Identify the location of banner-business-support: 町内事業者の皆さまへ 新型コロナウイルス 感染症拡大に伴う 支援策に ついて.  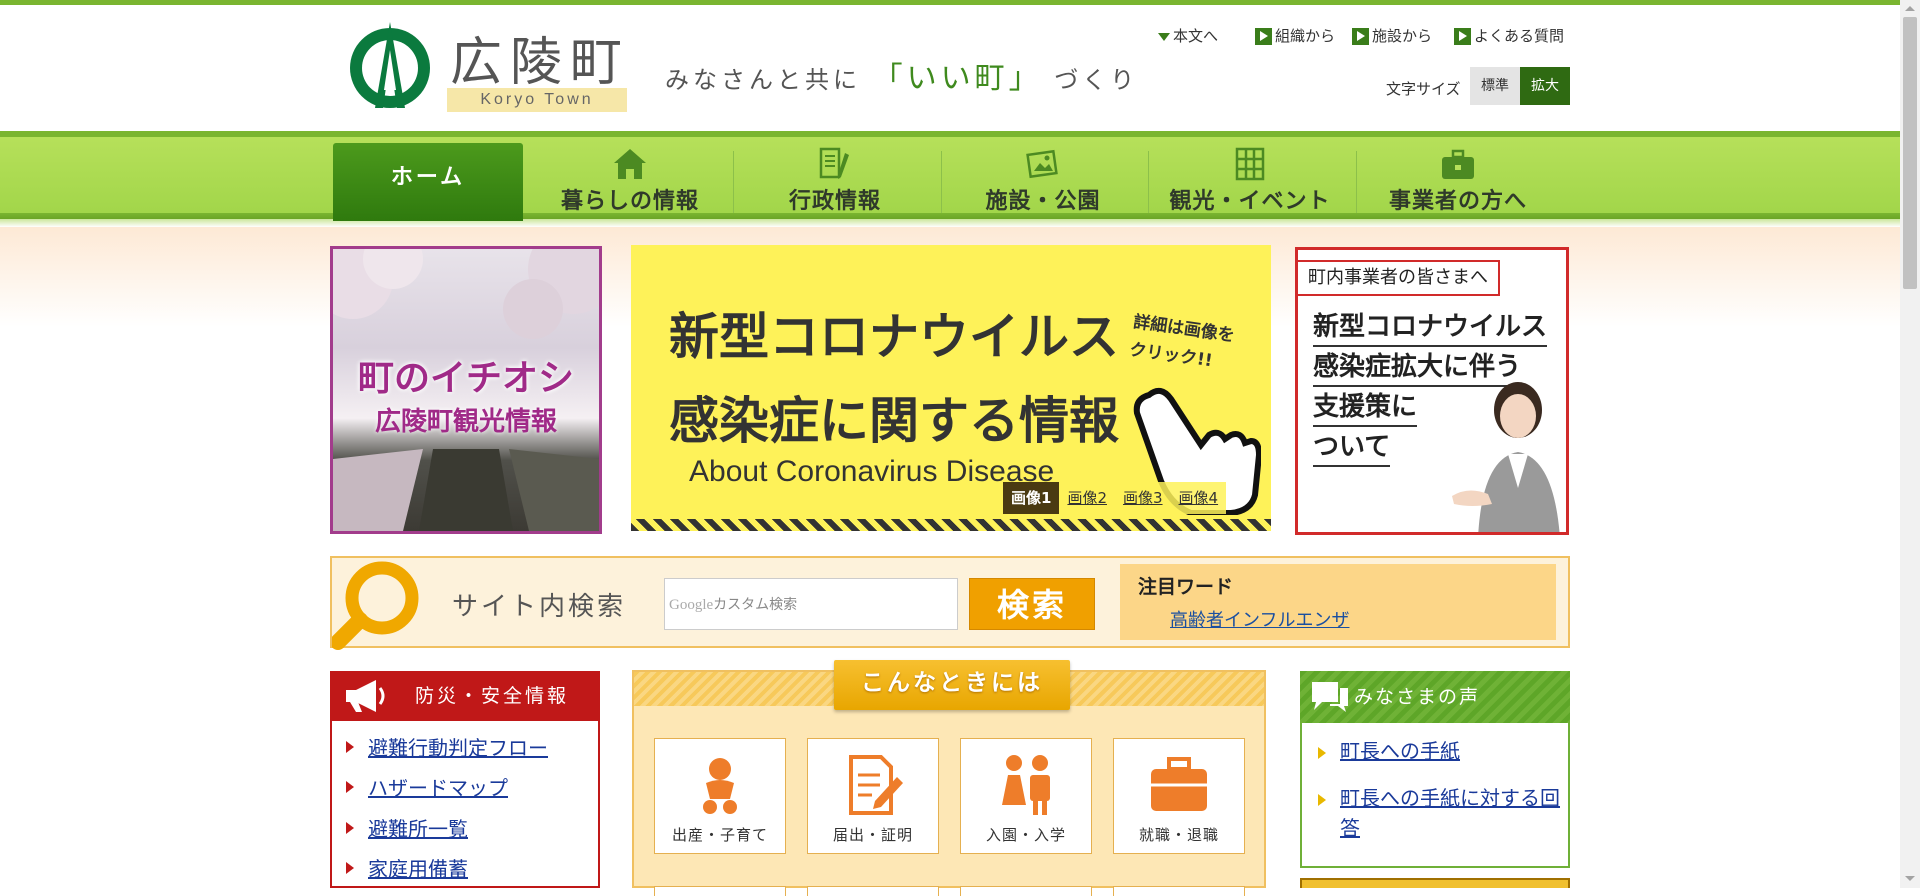
(1432, 391).